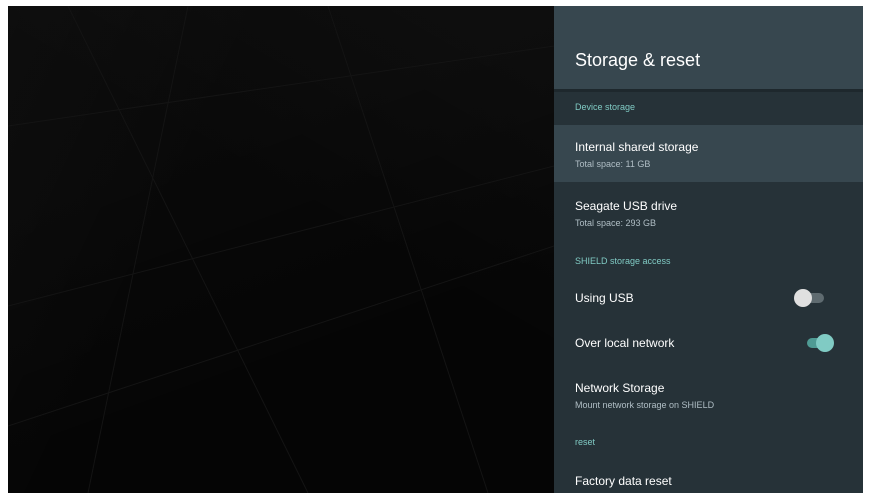 The width and height of the screenshot is (870, 493). What do you see at coordinates (637, 147) in the screenshot?
I see `item-title: Internal shared storage` at bounding box center [637, 147].